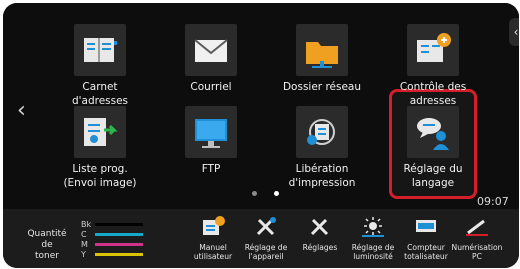 The image size is (520, 269). I want to click on side-panel-tab: ‹, so click(514, 32).